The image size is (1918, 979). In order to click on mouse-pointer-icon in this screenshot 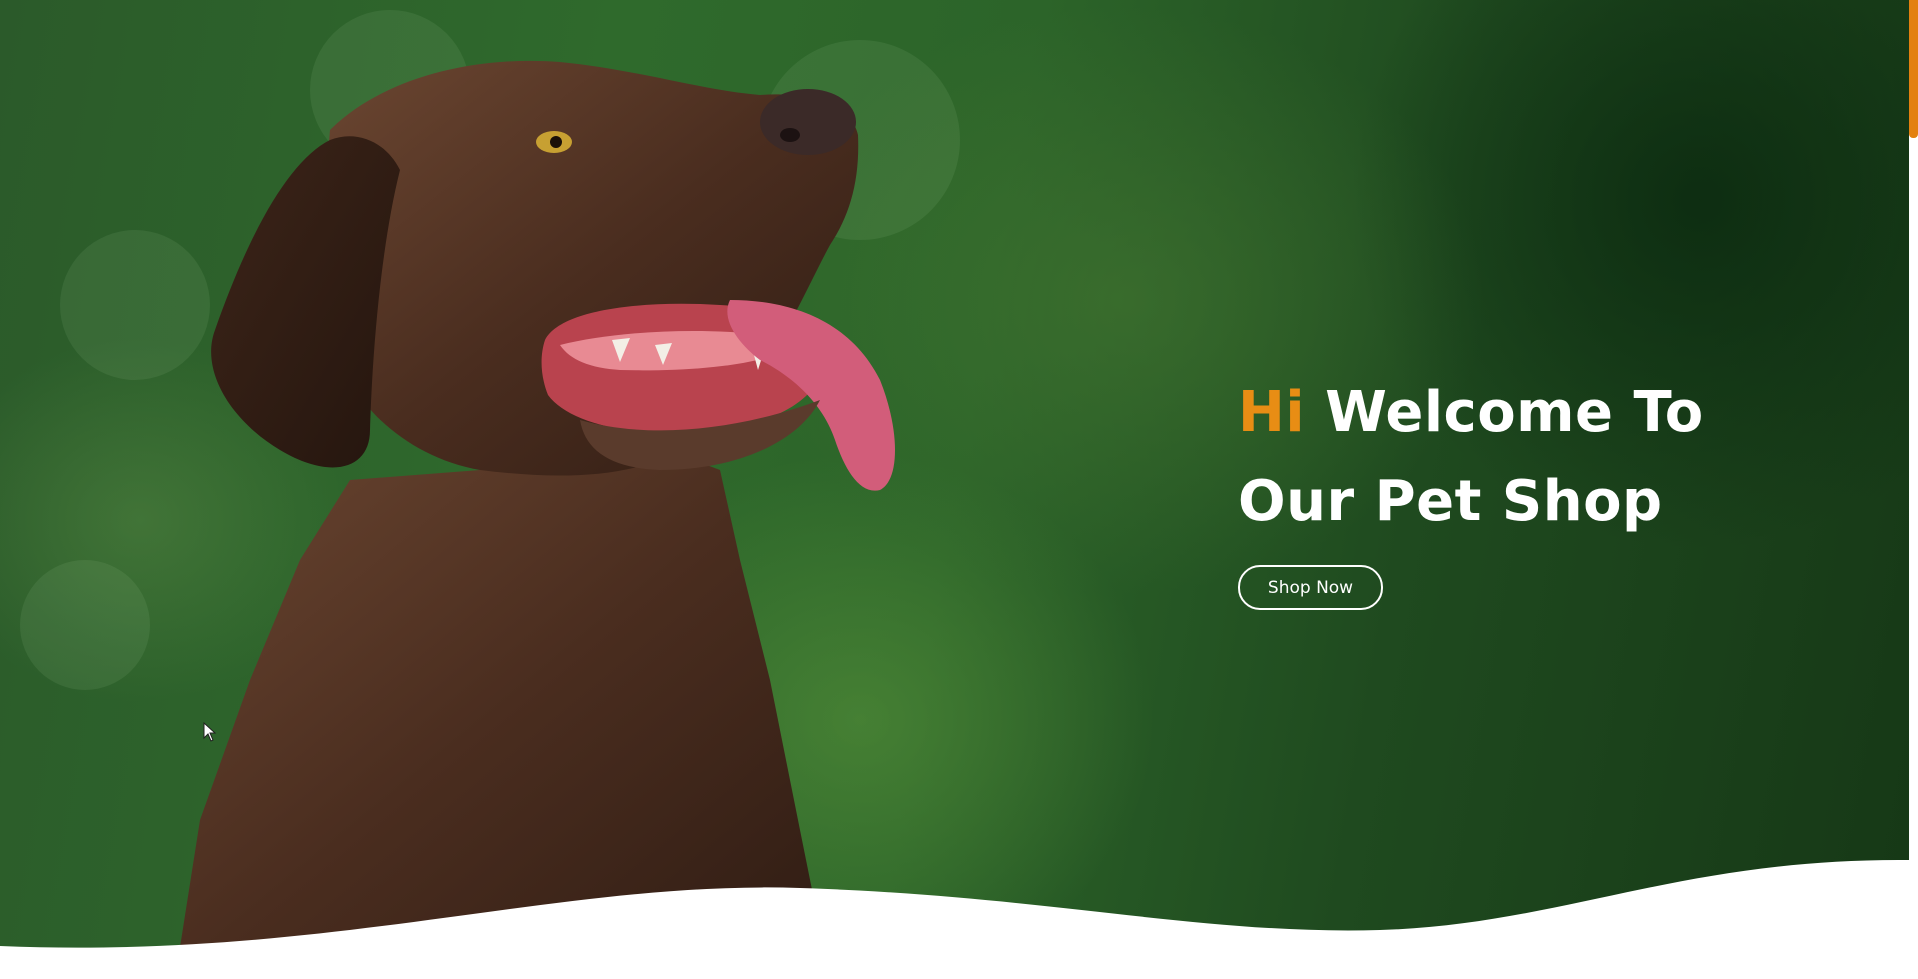, I will do `click(210, 732)`.